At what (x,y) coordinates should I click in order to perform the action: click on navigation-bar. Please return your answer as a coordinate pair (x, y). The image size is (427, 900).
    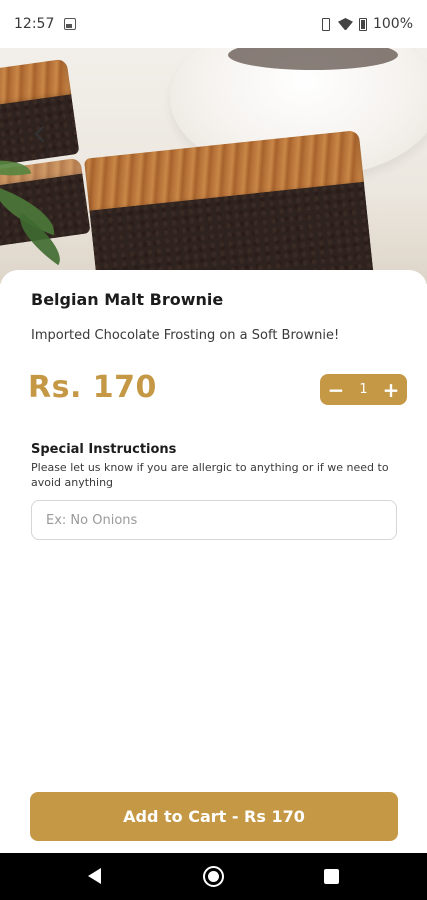
    Looking at the image, I should click on (213, 876).